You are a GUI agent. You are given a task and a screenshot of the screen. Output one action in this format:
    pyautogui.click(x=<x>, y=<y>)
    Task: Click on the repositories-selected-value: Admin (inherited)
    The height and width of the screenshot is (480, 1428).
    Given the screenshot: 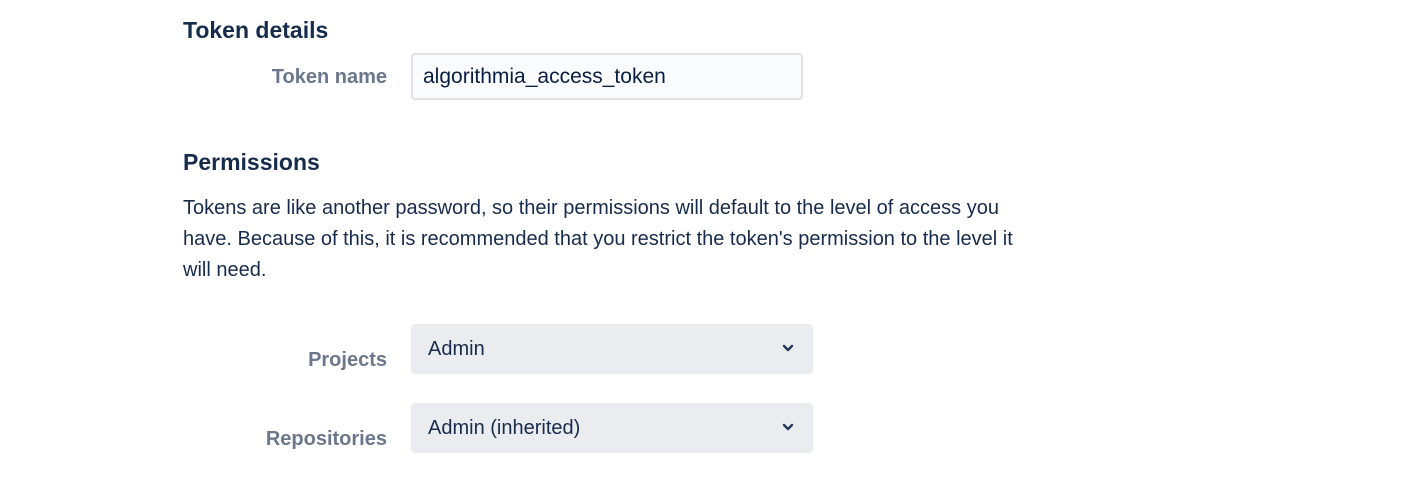 What is the action you would take?
    pyautogui.click(x=504, y=428)
    